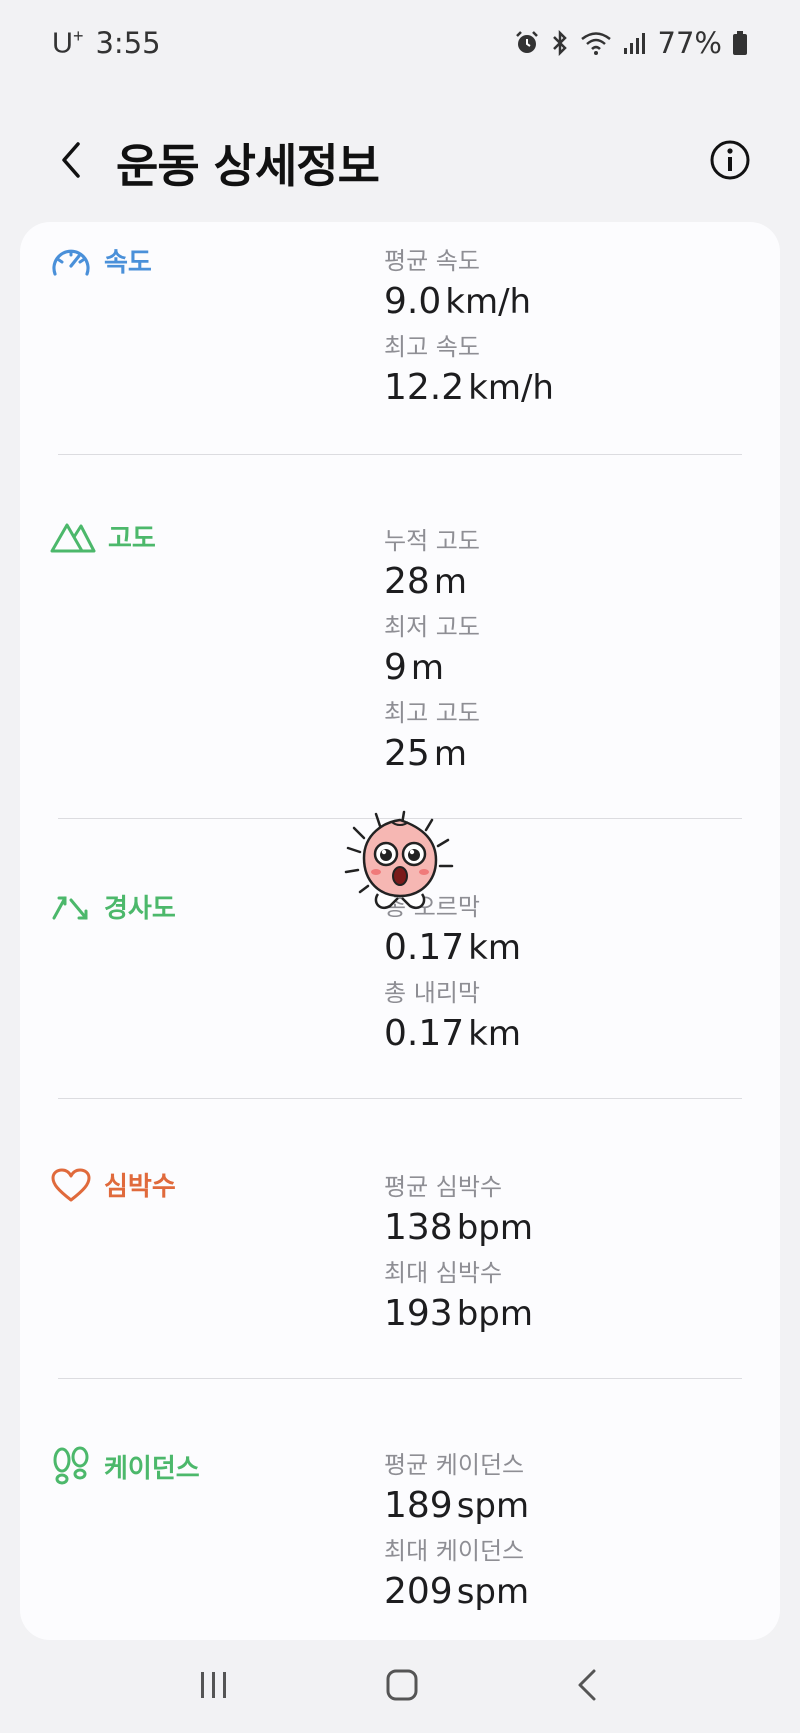 The image size is (800, 1733). What do you see at coordinates (457, 1505) in the screenshot?
I see `avg-cadence-value: 189 spm` at bounding box center [457, 1505].